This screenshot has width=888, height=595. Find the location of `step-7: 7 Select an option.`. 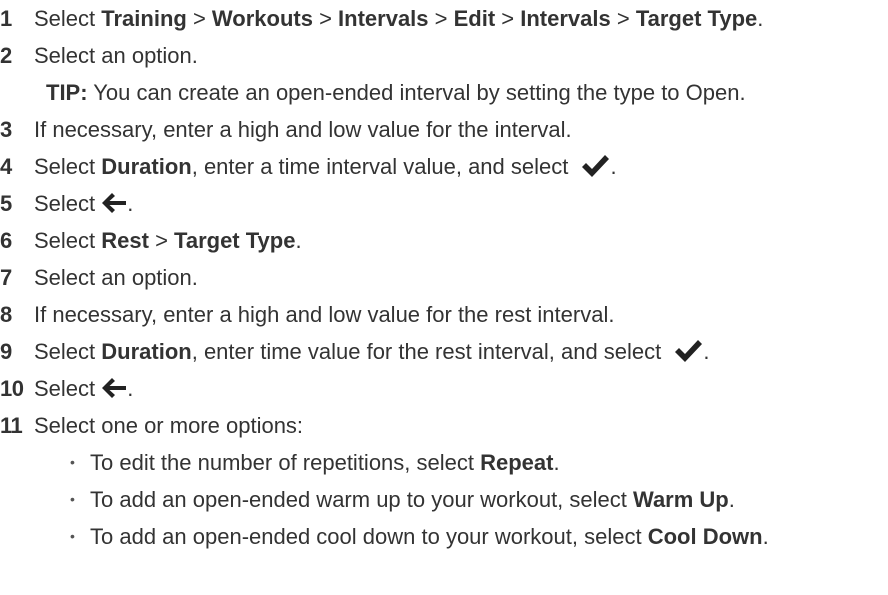

step-7: 7 Select an option. is located at coordinates (99, 278).